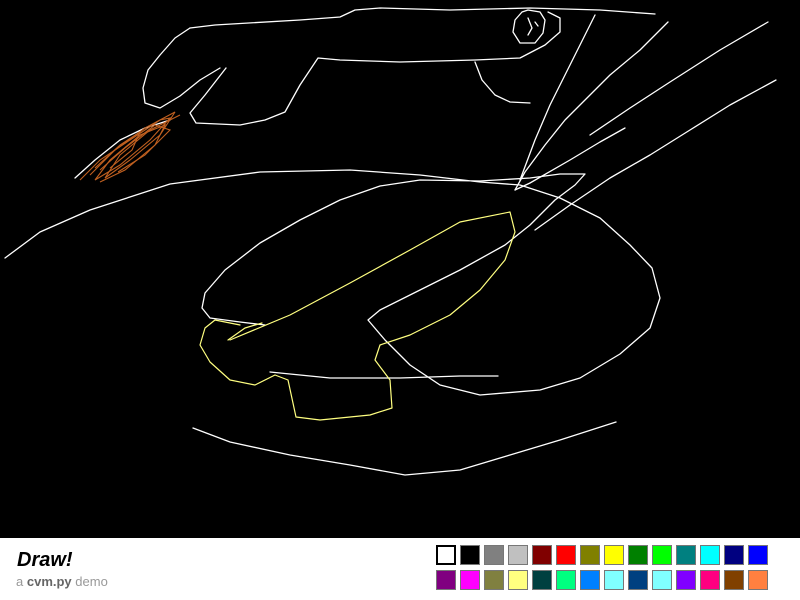 The width and height of the screenshot is (800, 600). What do you see at coordinates (91, 581) in the screenshot?
I see `subtitle-suffix: demo` at bounding box center [91, 581].